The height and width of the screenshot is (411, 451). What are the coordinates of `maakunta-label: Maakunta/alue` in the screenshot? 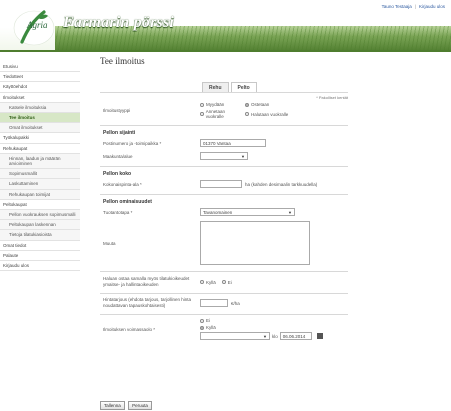 It's located at (118, 156).